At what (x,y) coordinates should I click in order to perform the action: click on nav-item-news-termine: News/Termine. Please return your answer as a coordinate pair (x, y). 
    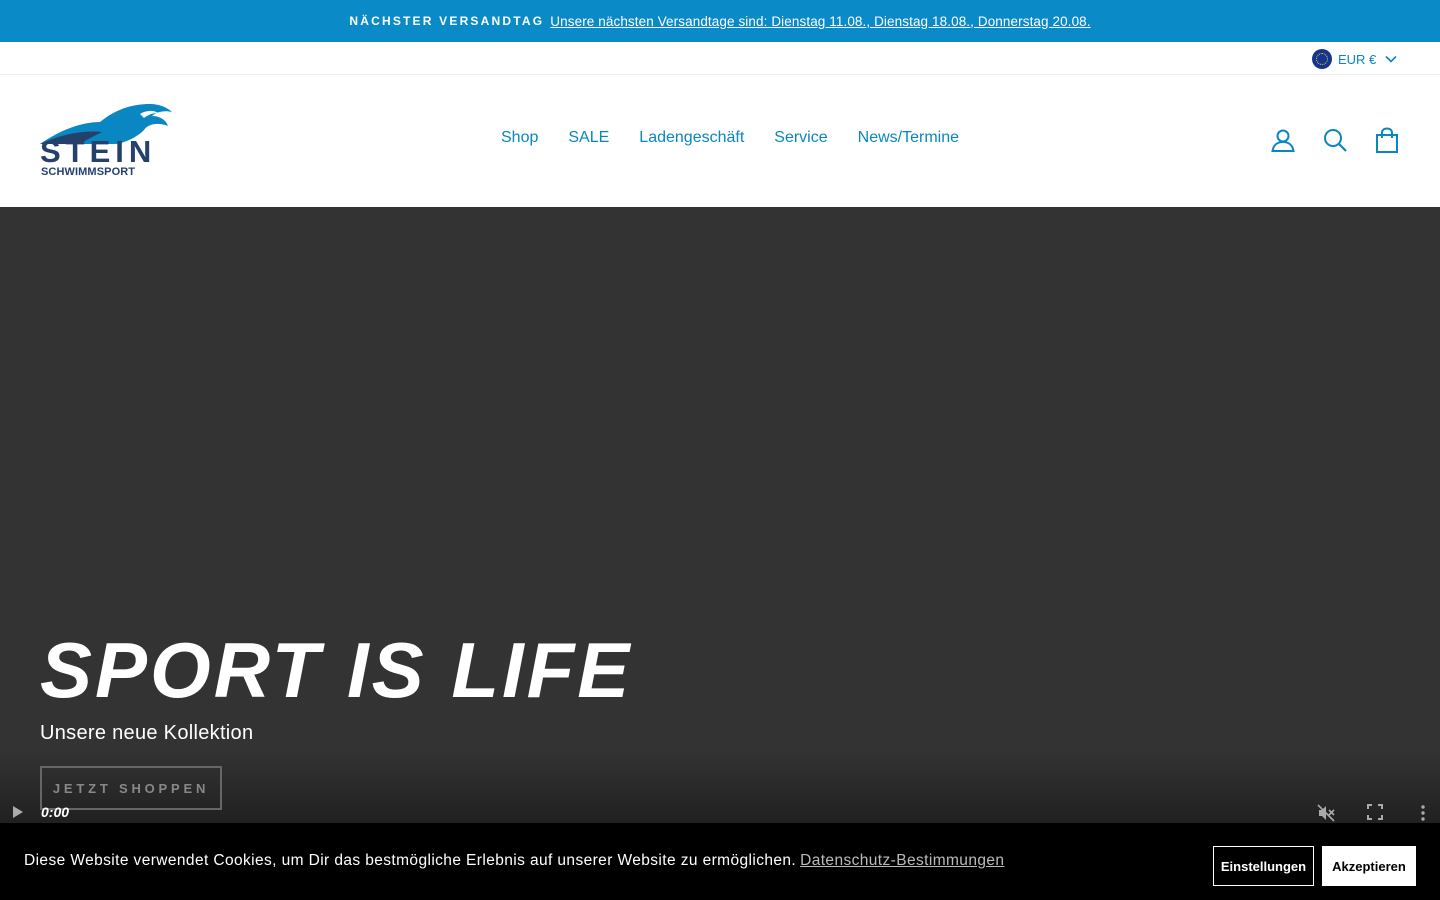
    Looking at the image, I should click on (908, 138).